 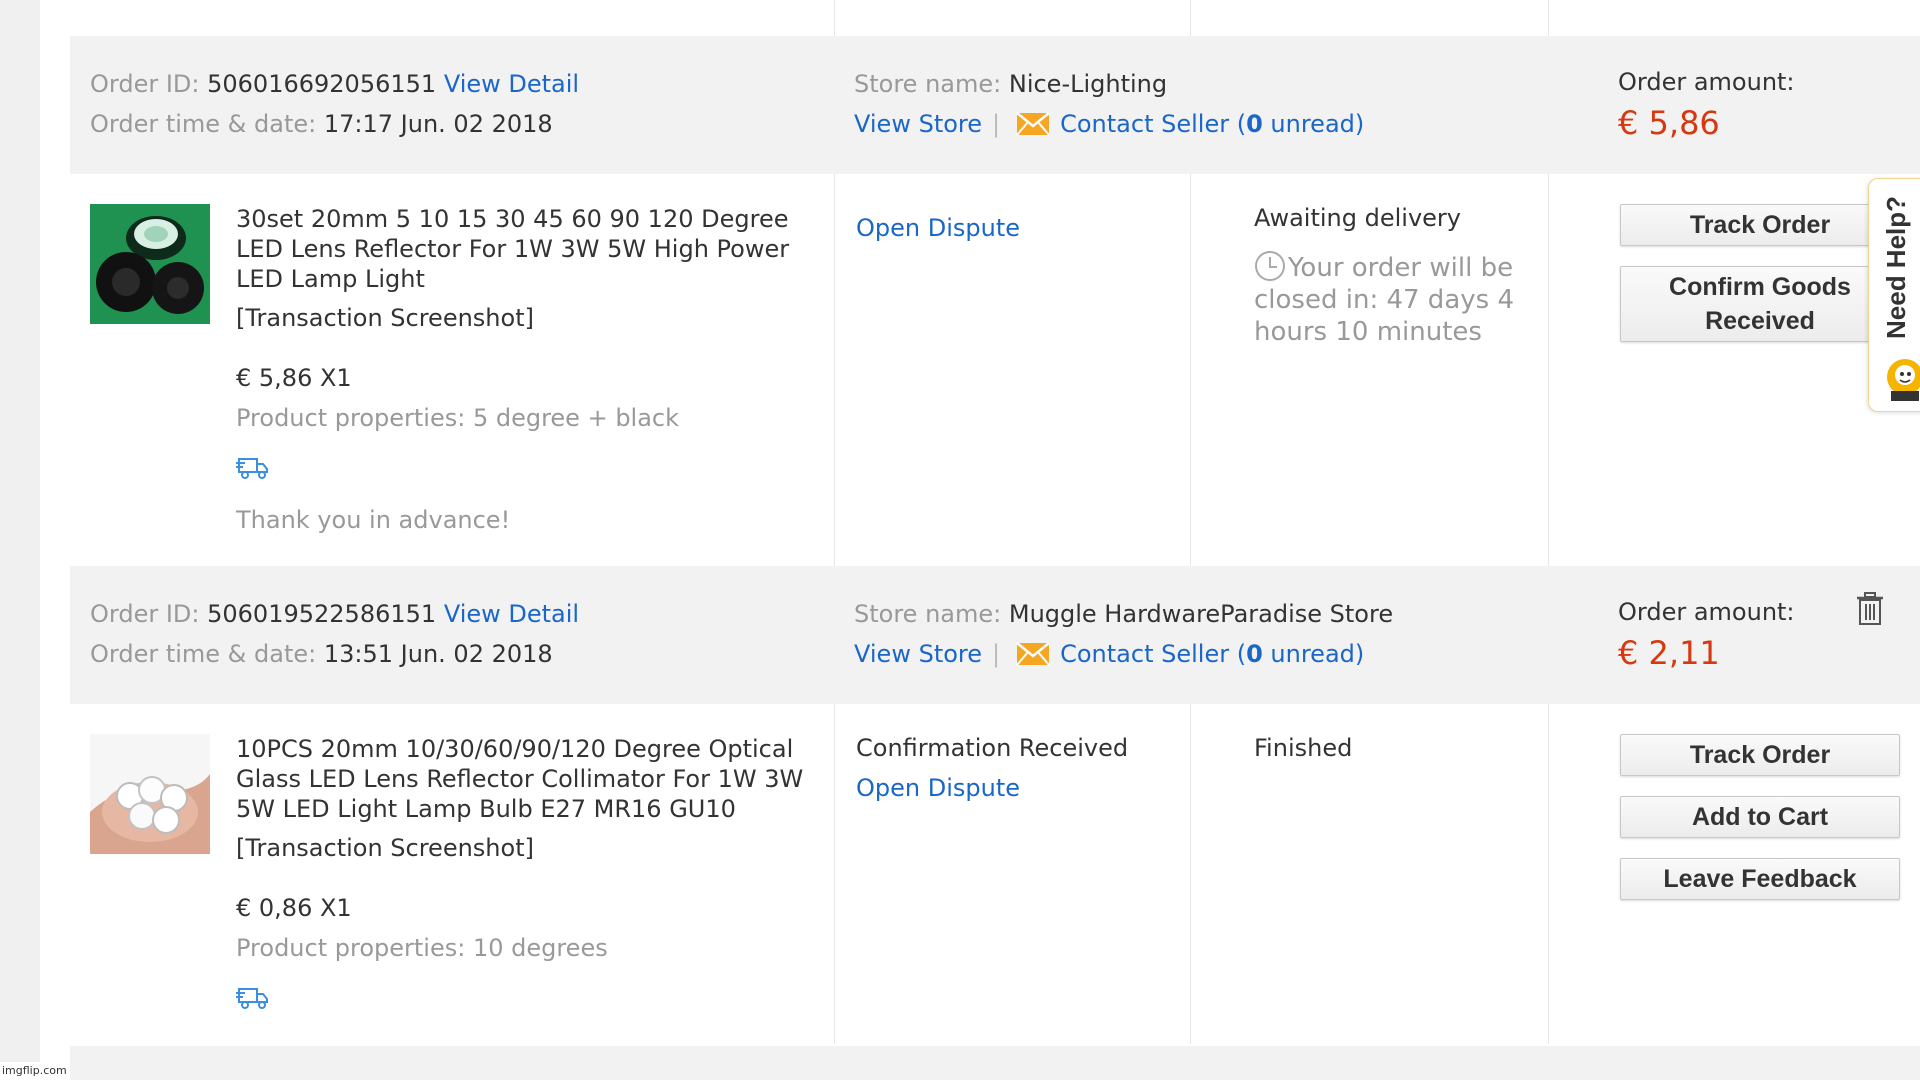 What do you see at coordinates (1760, 304) in the screenshot?
I see `confirm-goods-received-button: Confirm Goods Received` at bounding box center [1760, 304].